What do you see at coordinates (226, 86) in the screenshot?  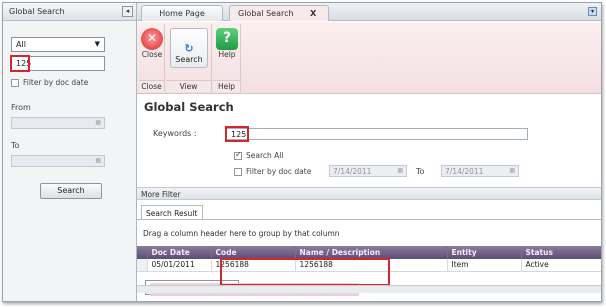 I see `group-help-label: Help` at bounding box center [226, 86].